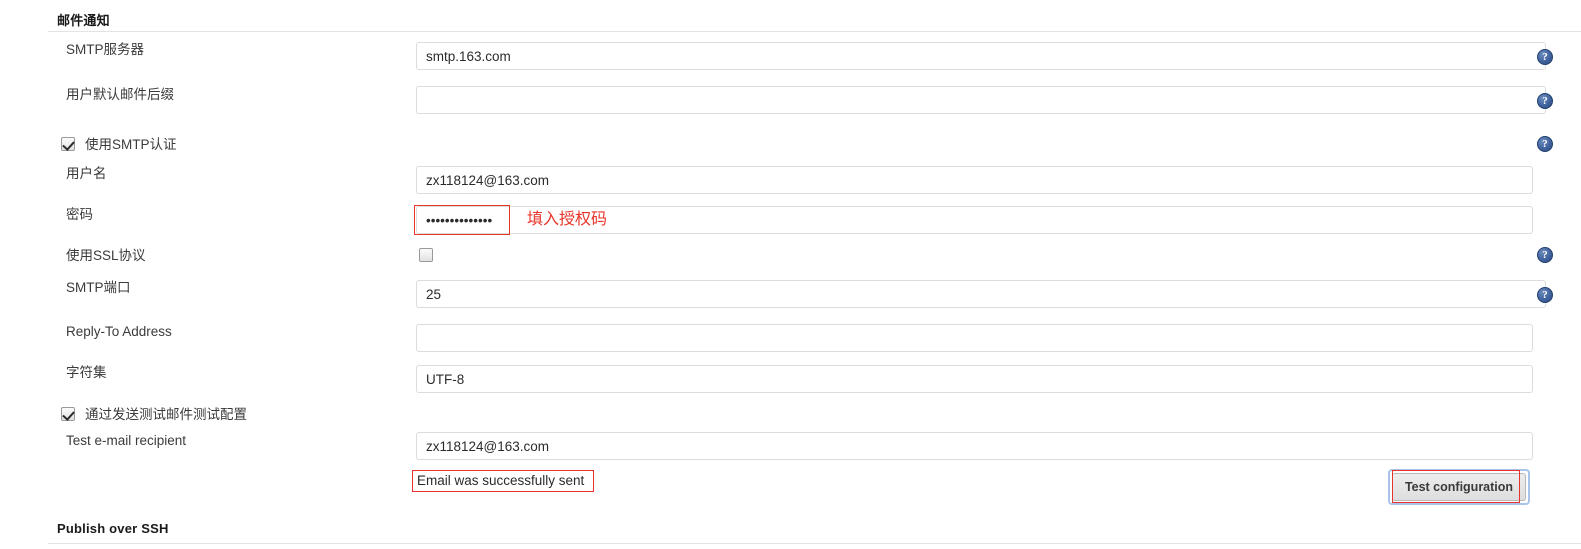 Image resolution: width=1581 pixels, height=549 pixels. What do you see at coordinates (501, 480) in the screenshot?
I see `email-sent-status-text: Email was successfully sent` at bounding box center [501, 480].